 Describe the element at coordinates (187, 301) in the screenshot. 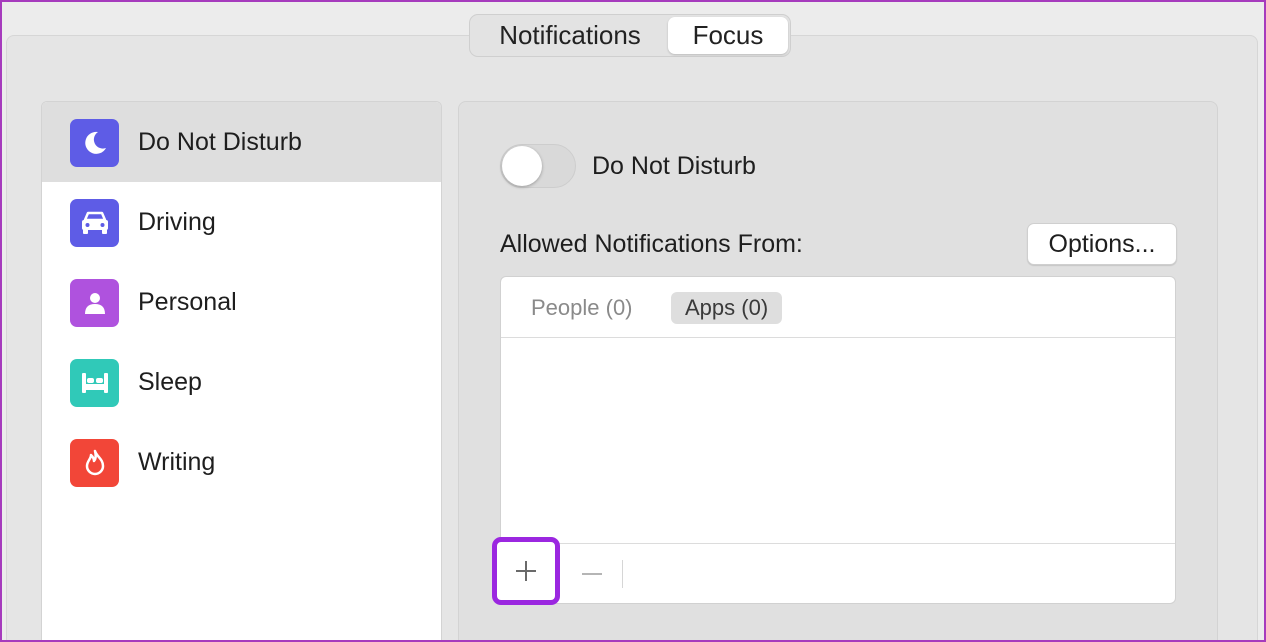

I see `sidebar-item-label: Personal` at that location.